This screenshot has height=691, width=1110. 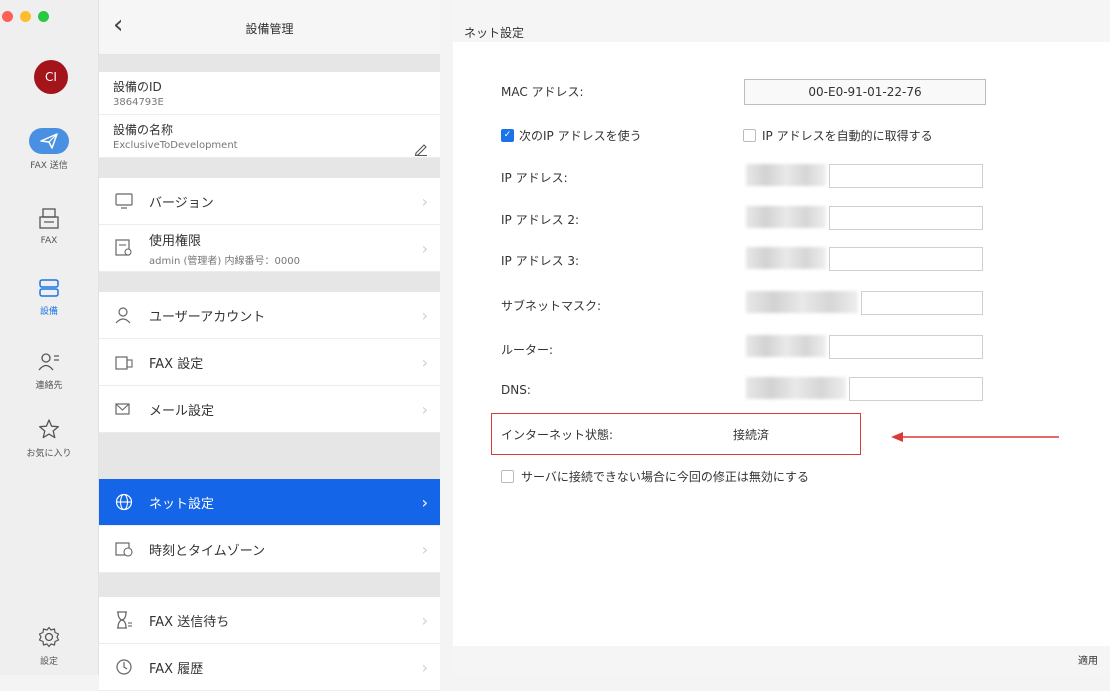 What do you see at coordinates (207, 551) in the screenshot?
I see `menu-item-label: 時刻とタイムゾーン` at bounding box center [207, 551].